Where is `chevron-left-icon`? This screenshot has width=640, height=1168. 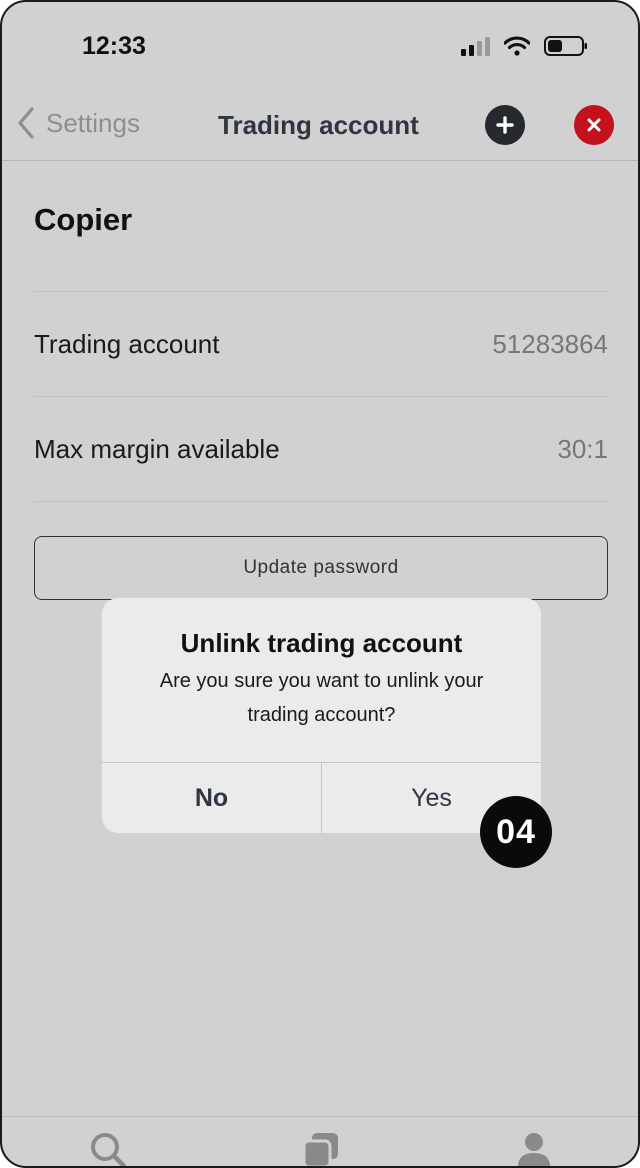
chevron-left-icon is located at coordinates (26, 123).